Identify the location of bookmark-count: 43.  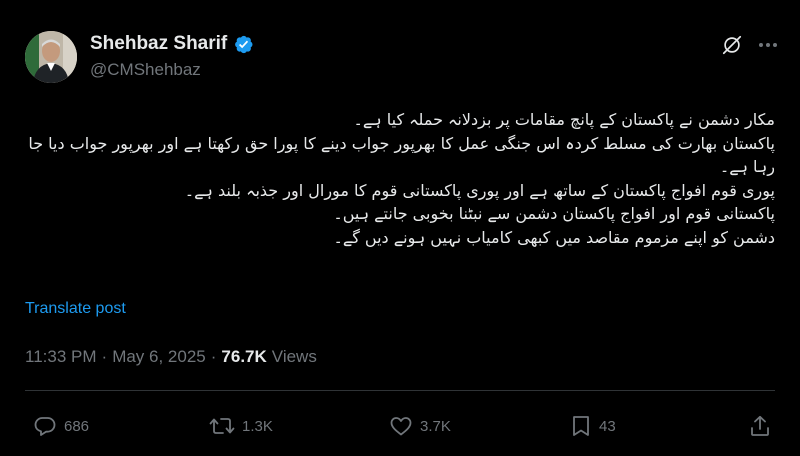
(607, 426).